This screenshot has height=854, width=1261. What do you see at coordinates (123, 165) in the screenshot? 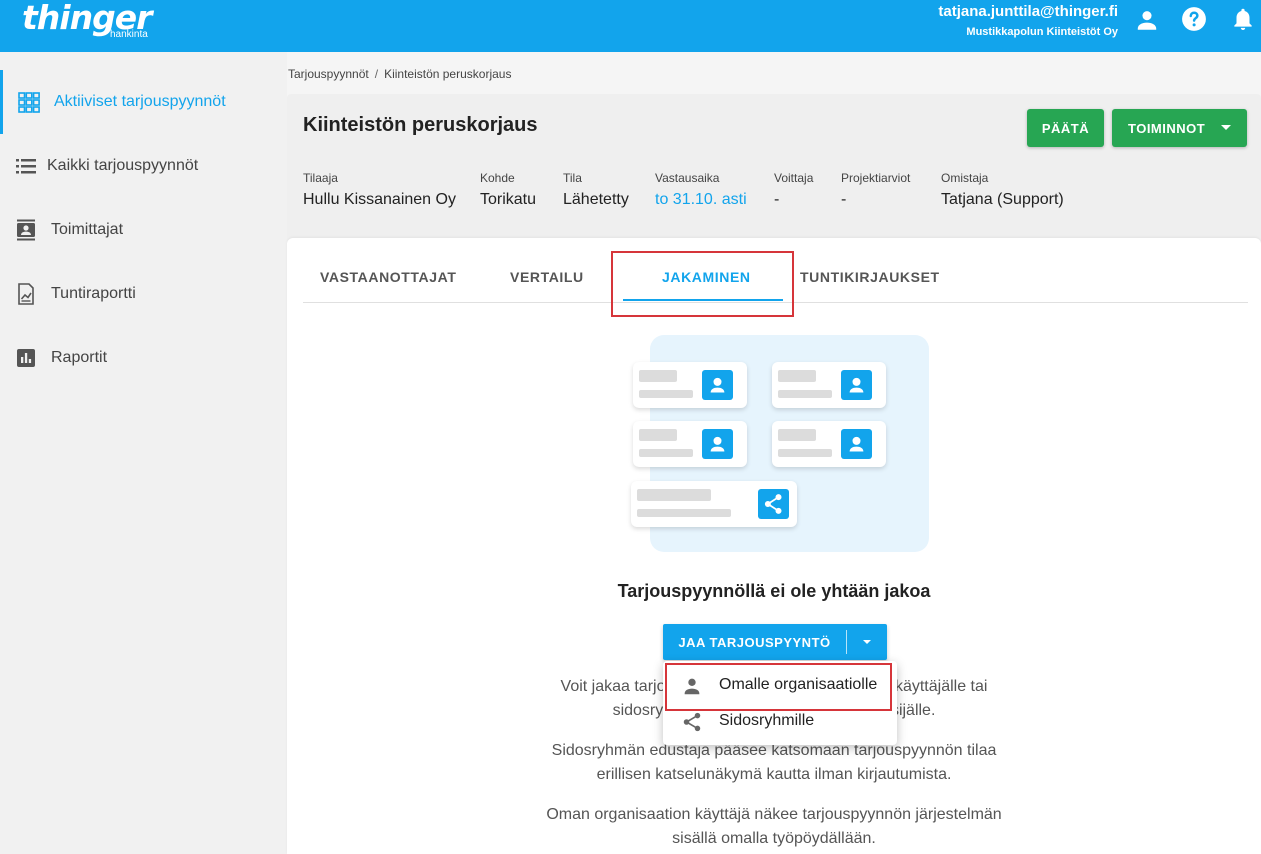
I see `sidebar-item-label: Kaikki tarjouspyynnöt` at bounding box center [123, 165].